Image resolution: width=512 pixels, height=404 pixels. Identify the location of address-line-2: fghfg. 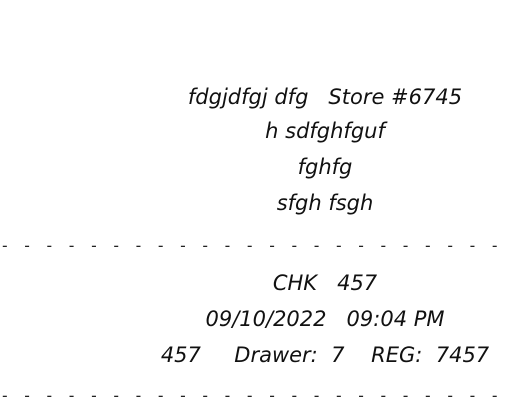
(325, 167).